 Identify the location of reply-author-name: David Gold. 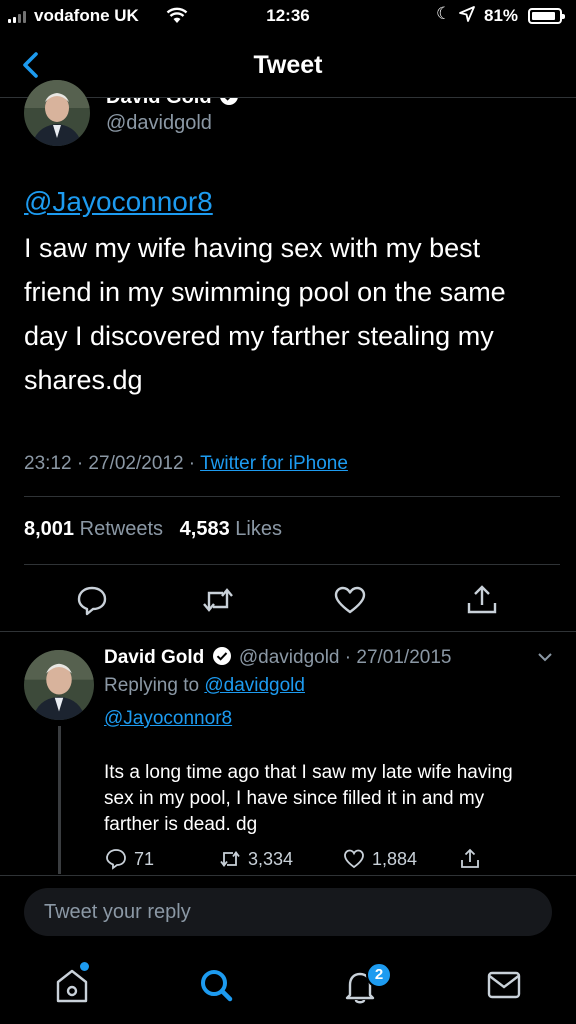
(154, 657).